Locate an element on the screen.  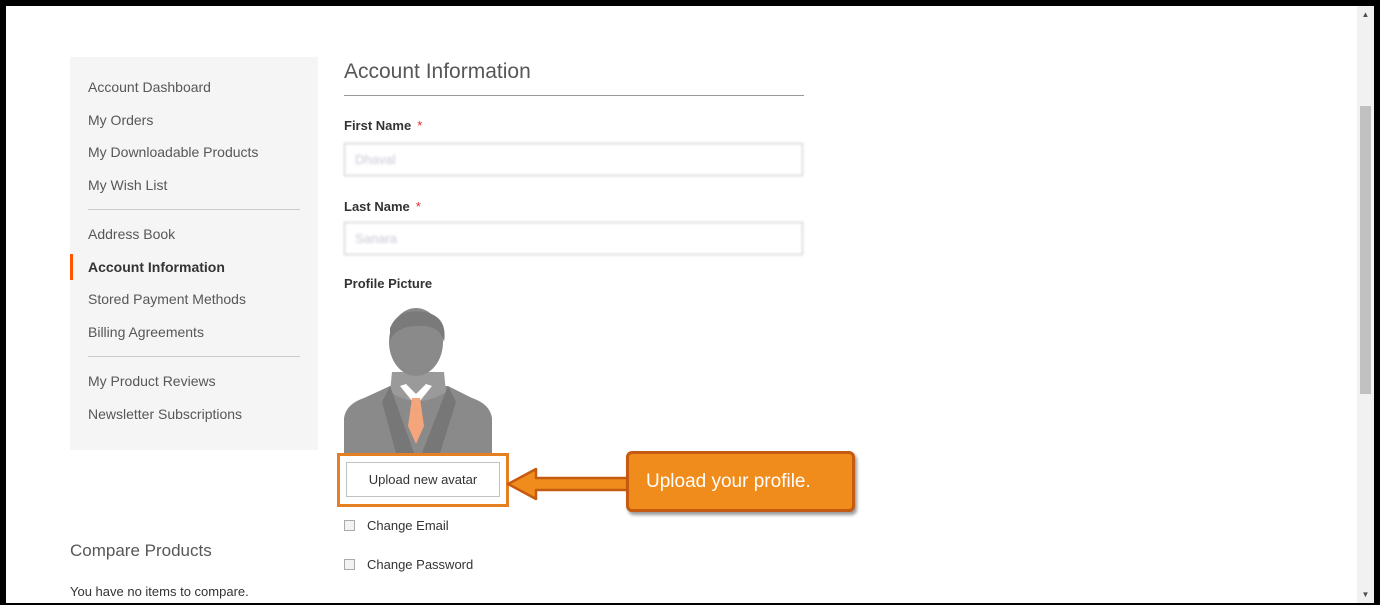
profile-picture-label: Profile Picture is located at coordinates (388, 283).